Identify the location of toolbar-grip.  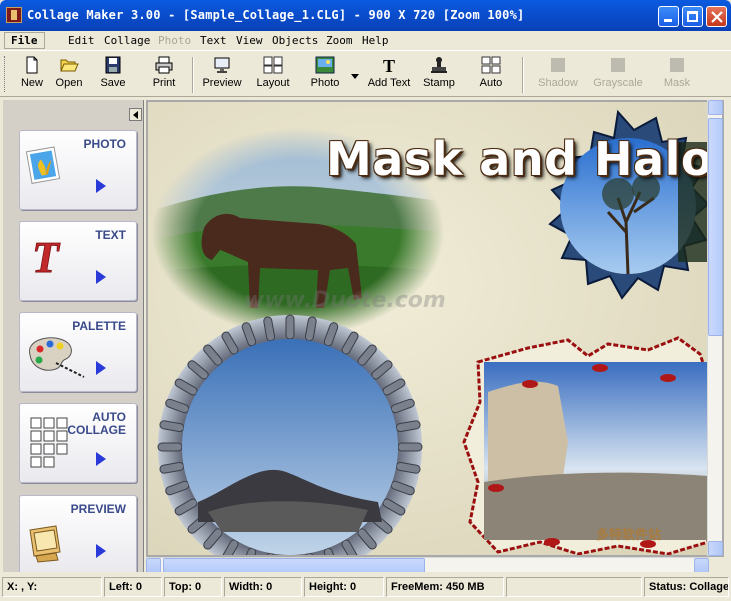
(5, 74).